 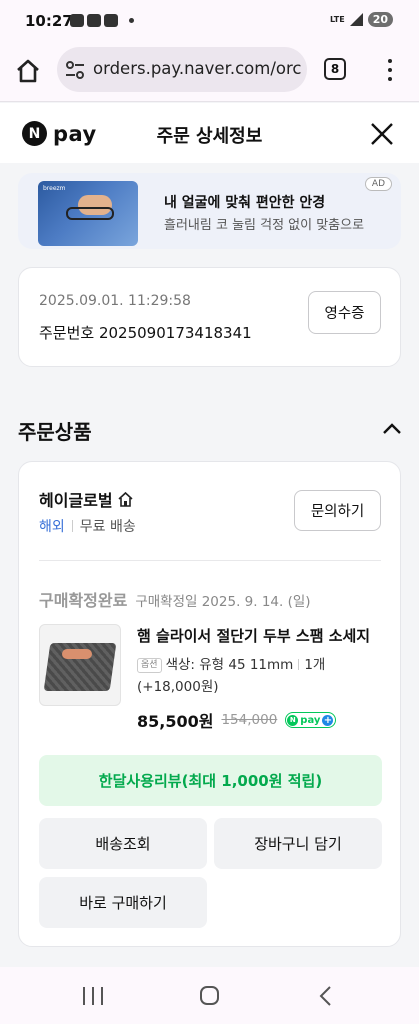 I want to click on system-nav-bar, so click(x=209, y=995).